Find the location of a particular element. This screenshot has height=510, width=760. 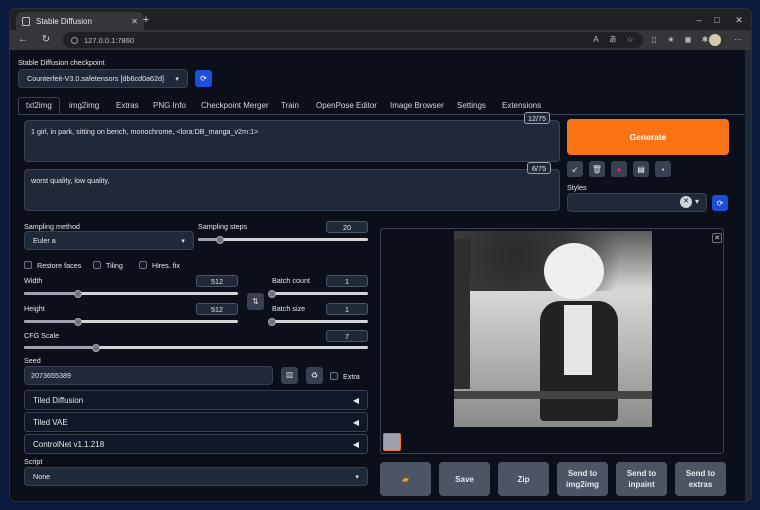

cfg-scale-slider is located at coordinates (196, 347).